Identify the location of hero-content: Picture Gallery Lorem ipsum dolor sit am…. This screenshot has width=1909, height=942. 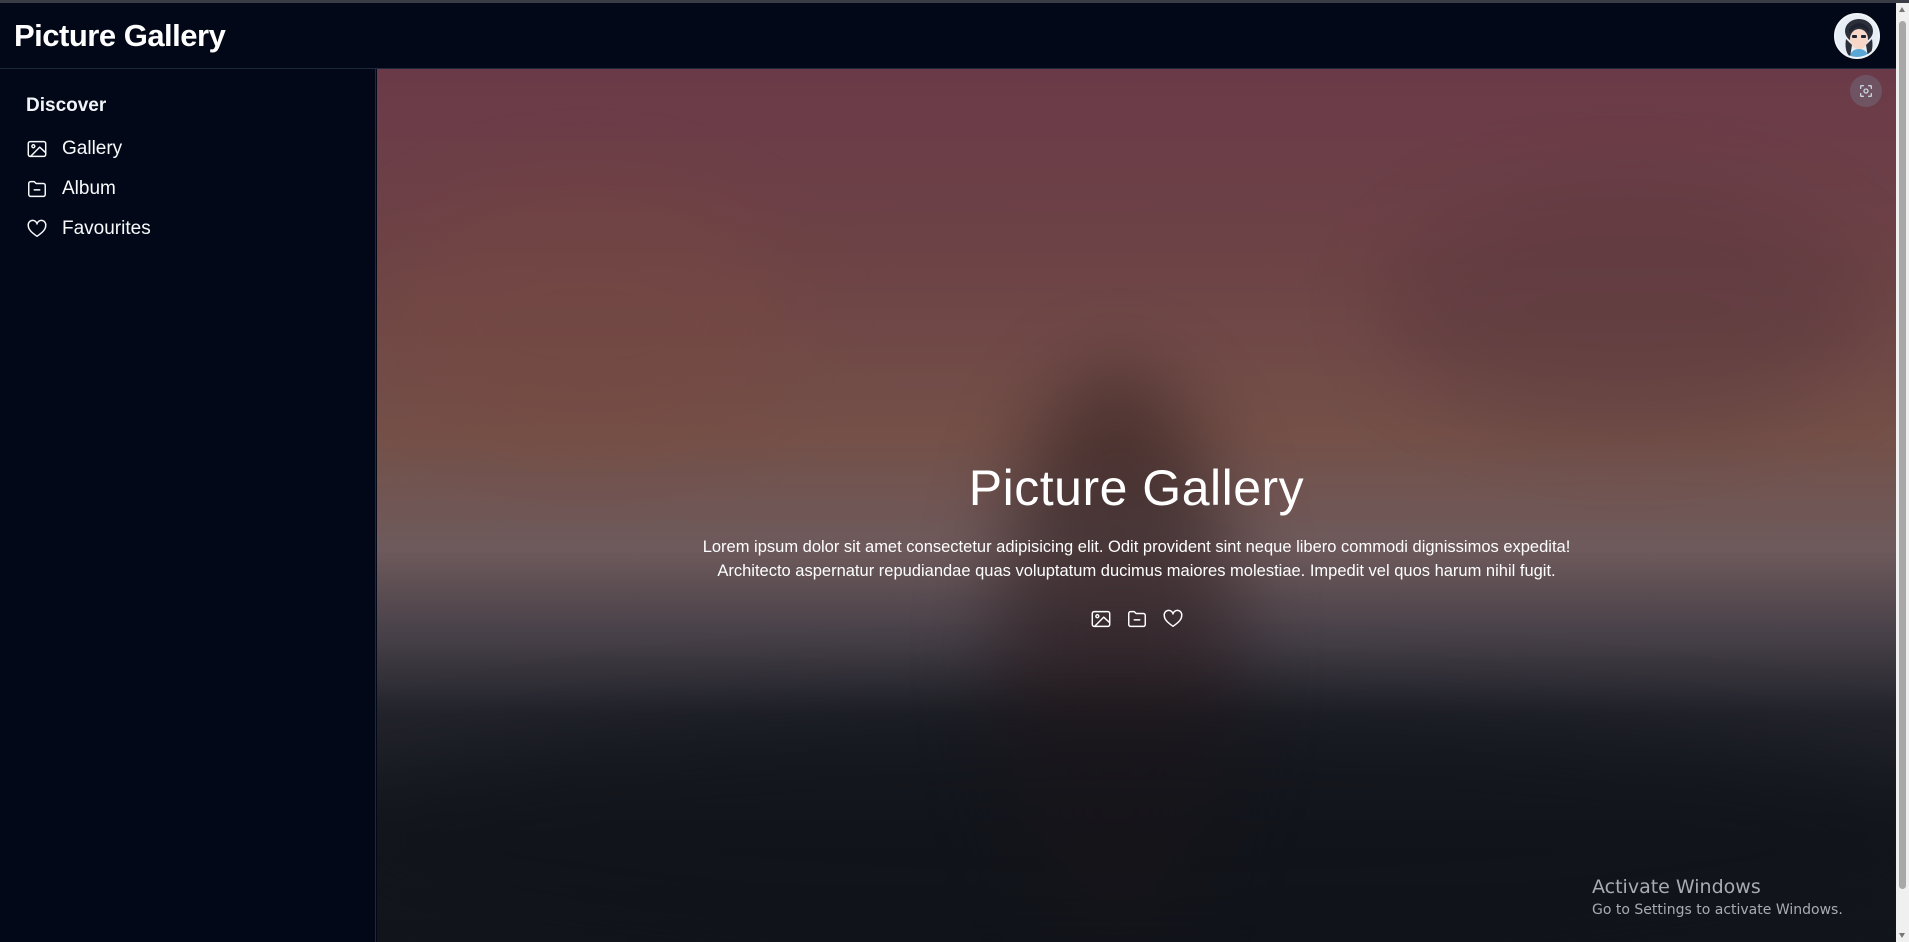
(1136, 545).